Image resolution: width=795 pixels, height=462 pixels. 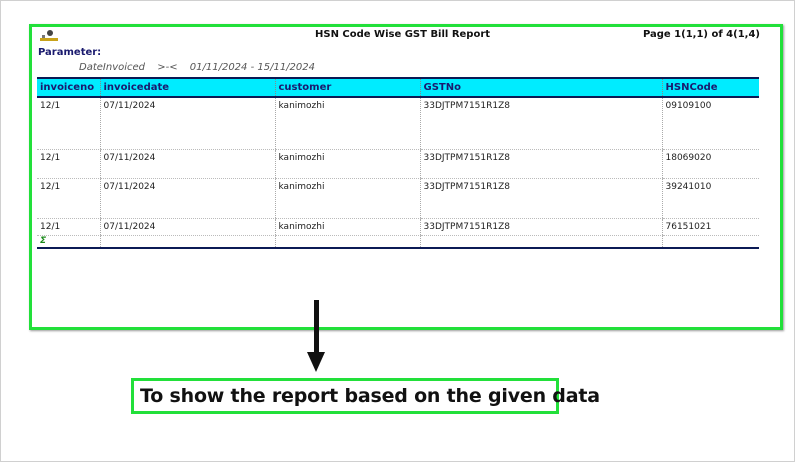 What do you see at coordinates (112, 67) in the screenshot?
I see `parameter-field: DateInvoiced` at bounding box center [112, 67].